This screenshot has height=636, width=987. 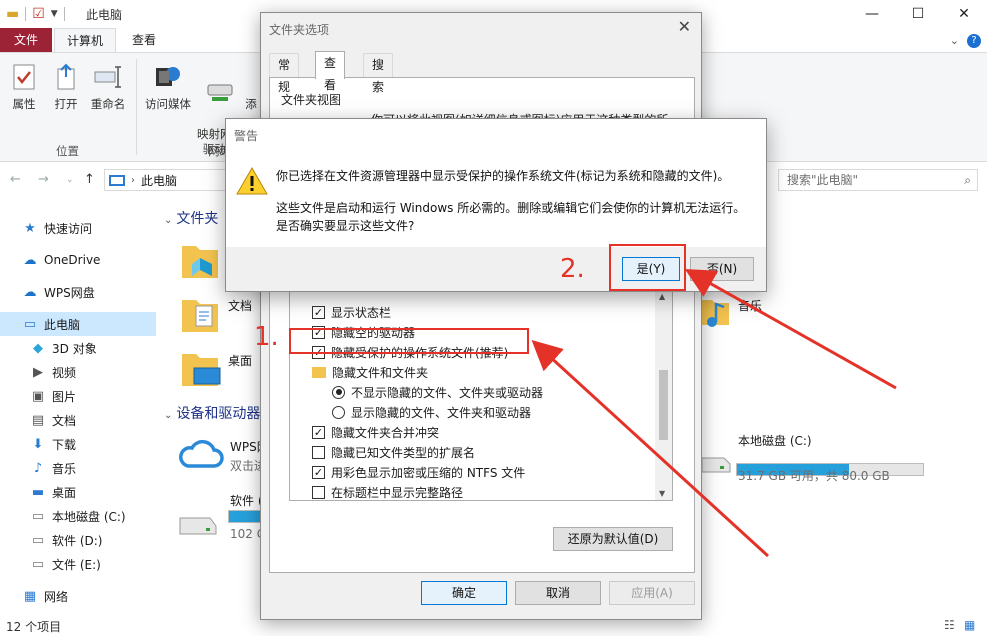 What do you see at coordinates (663, 405) in the screenshot?
I see `scrollbar-thumb` at bounding box center [663, 405].